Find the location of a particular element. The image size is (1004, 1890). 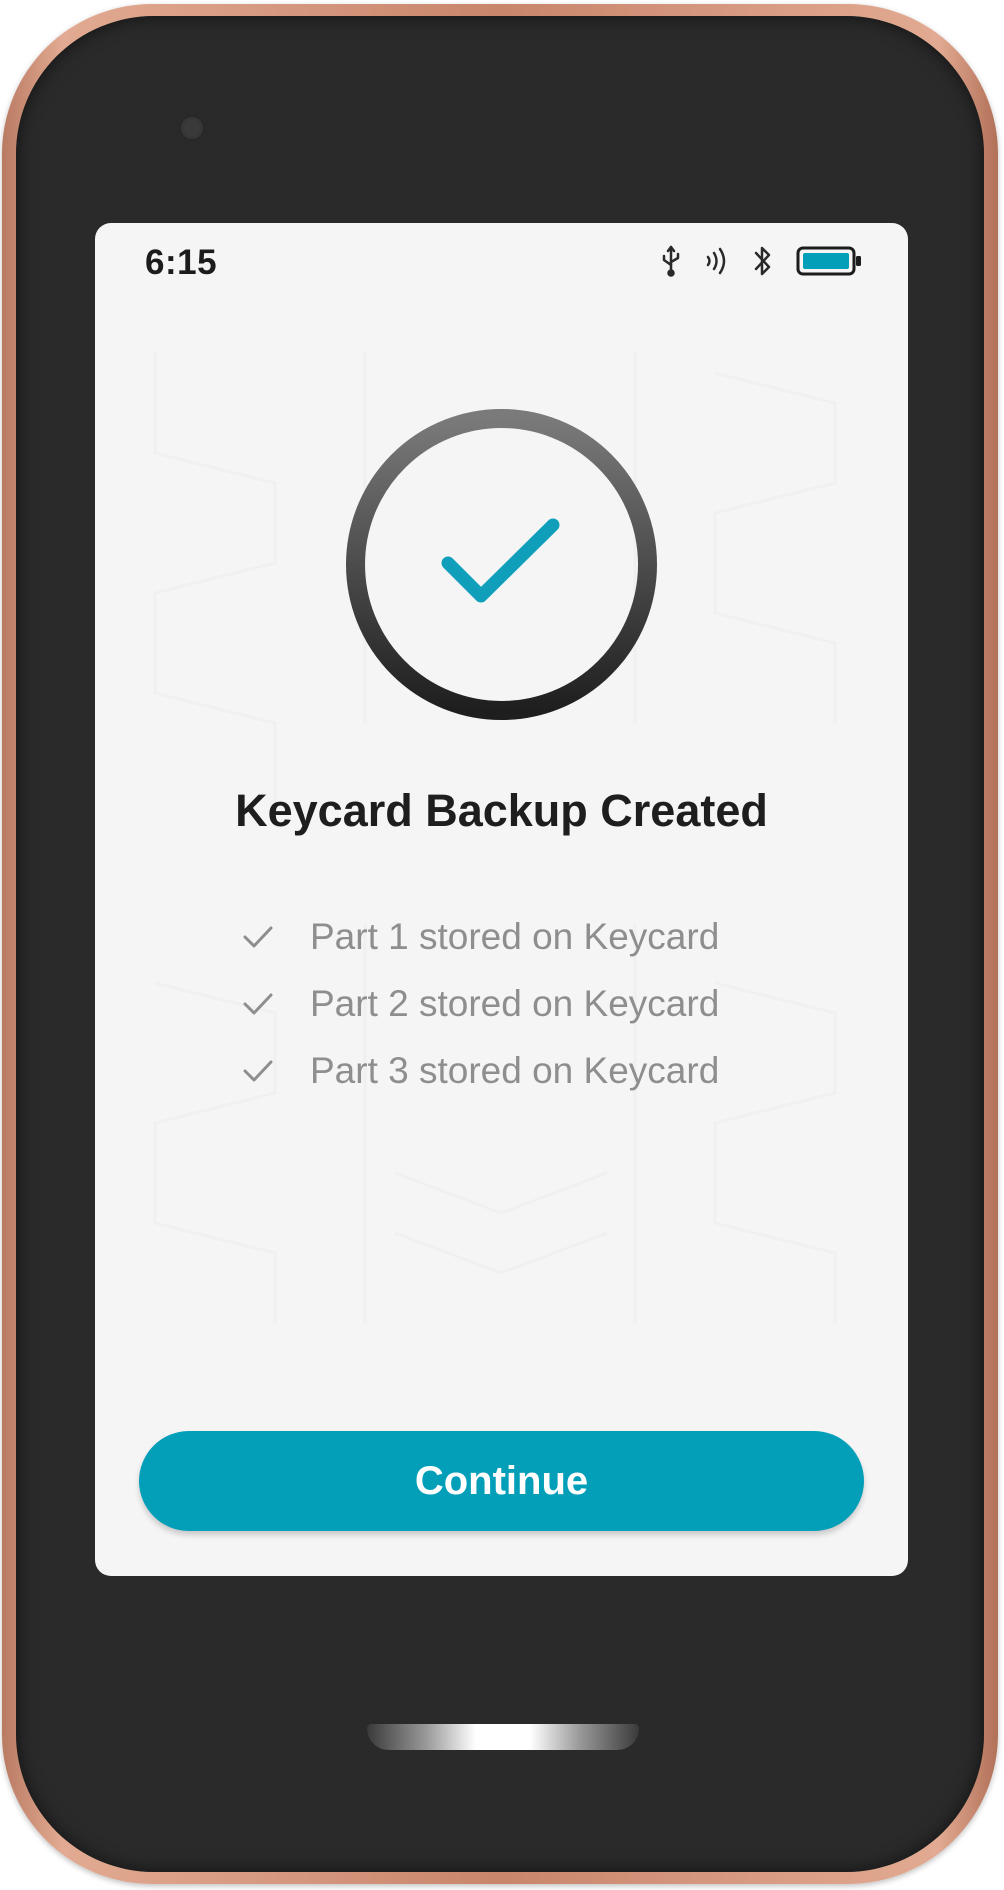

list-item: Part 1 stored on Keycard is located at coordinates (520, 936).